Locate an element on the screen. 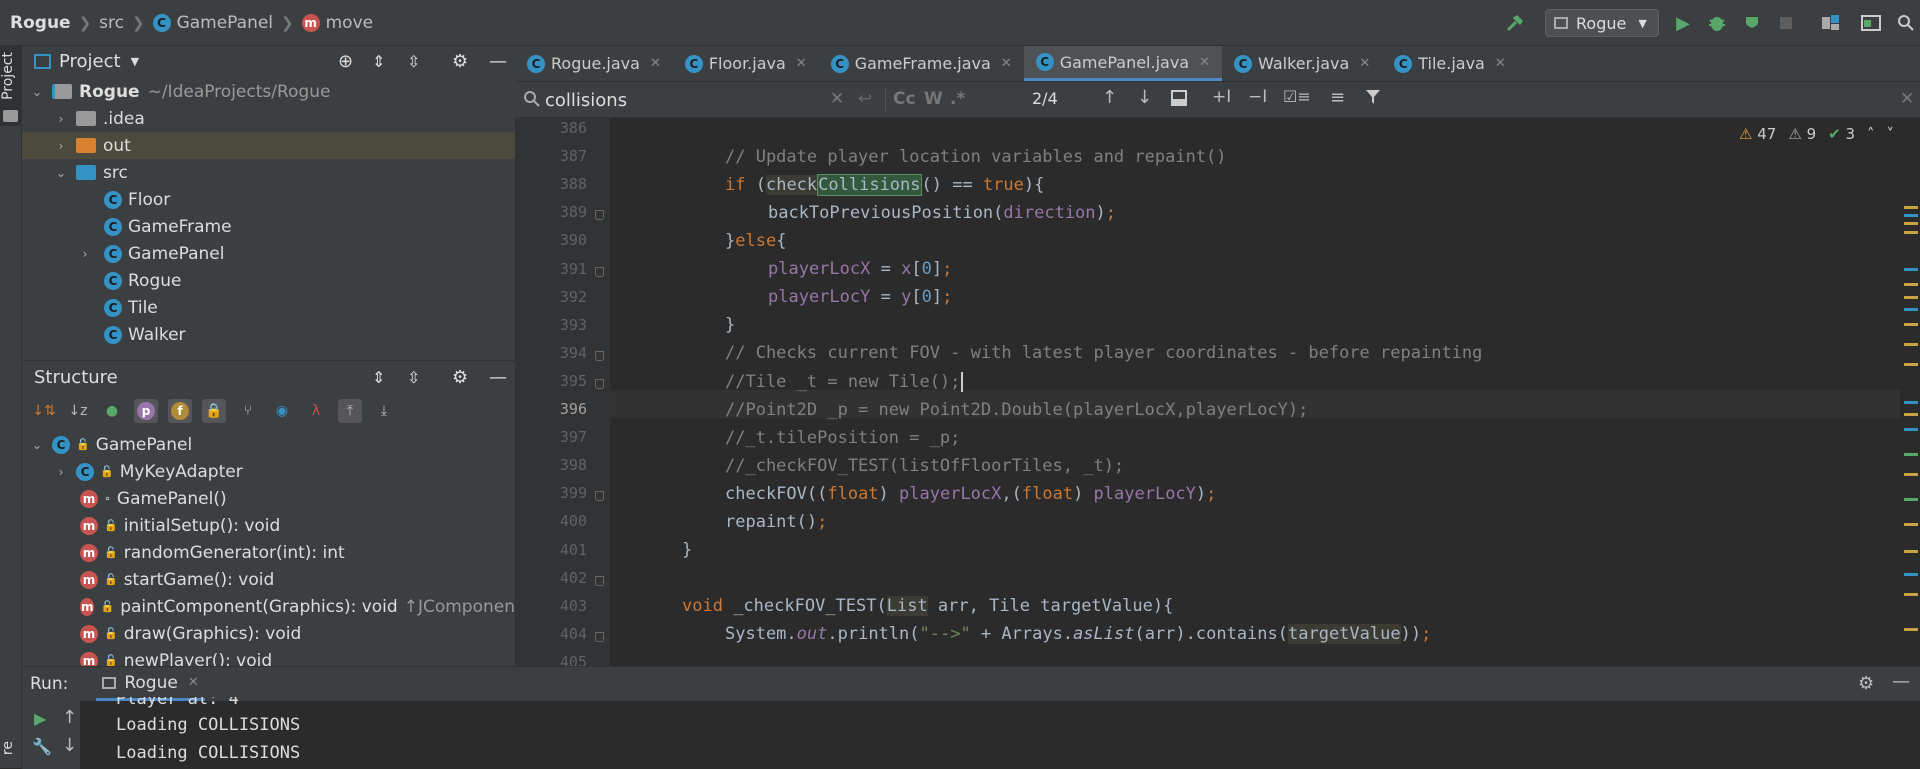 This screenshot has width=1920, height=769. tab-gamepanel-java: C GamePanel.java ✕ is located at coordinates (1123, 63).